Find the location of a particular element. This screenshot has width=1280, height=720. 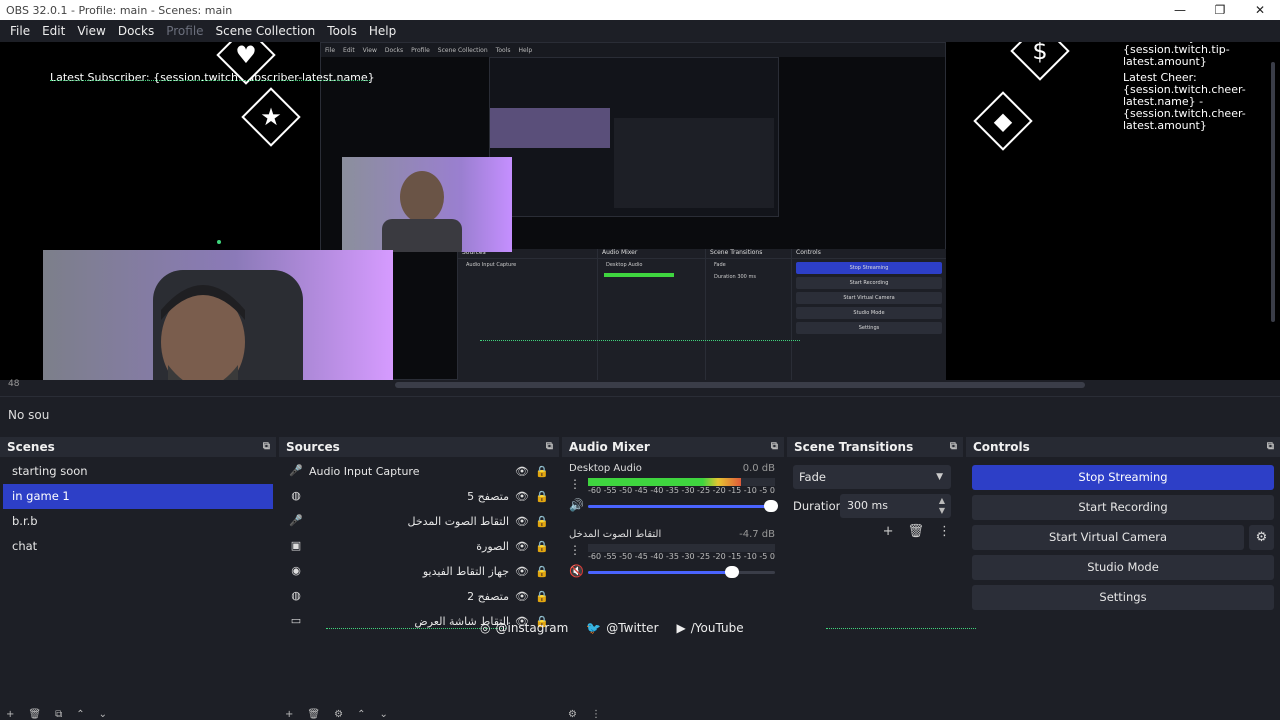

transition-select-value: Fade is located at coordinates (812, 477).